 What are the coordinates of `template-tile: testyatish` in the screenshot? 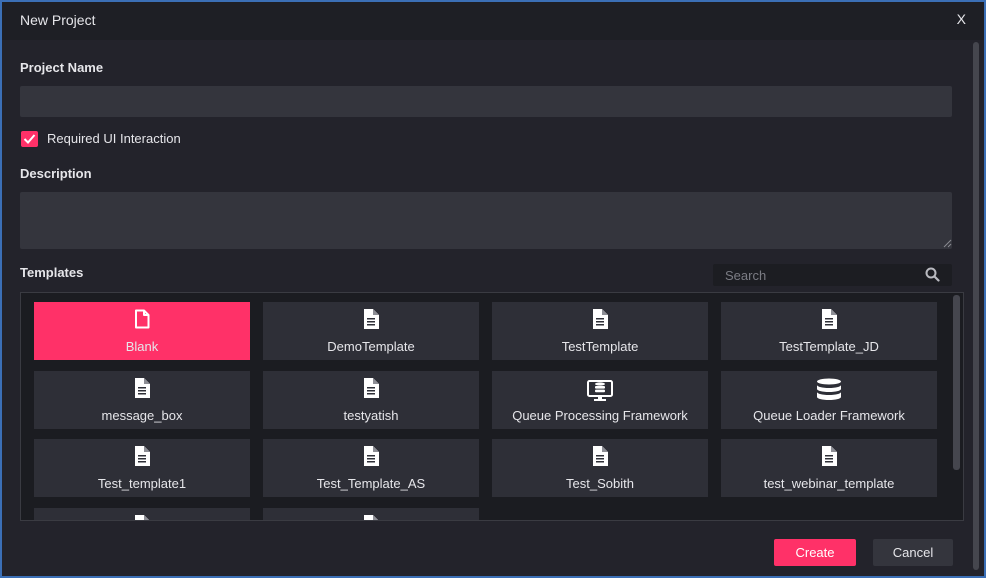 It's located at (371, 400).